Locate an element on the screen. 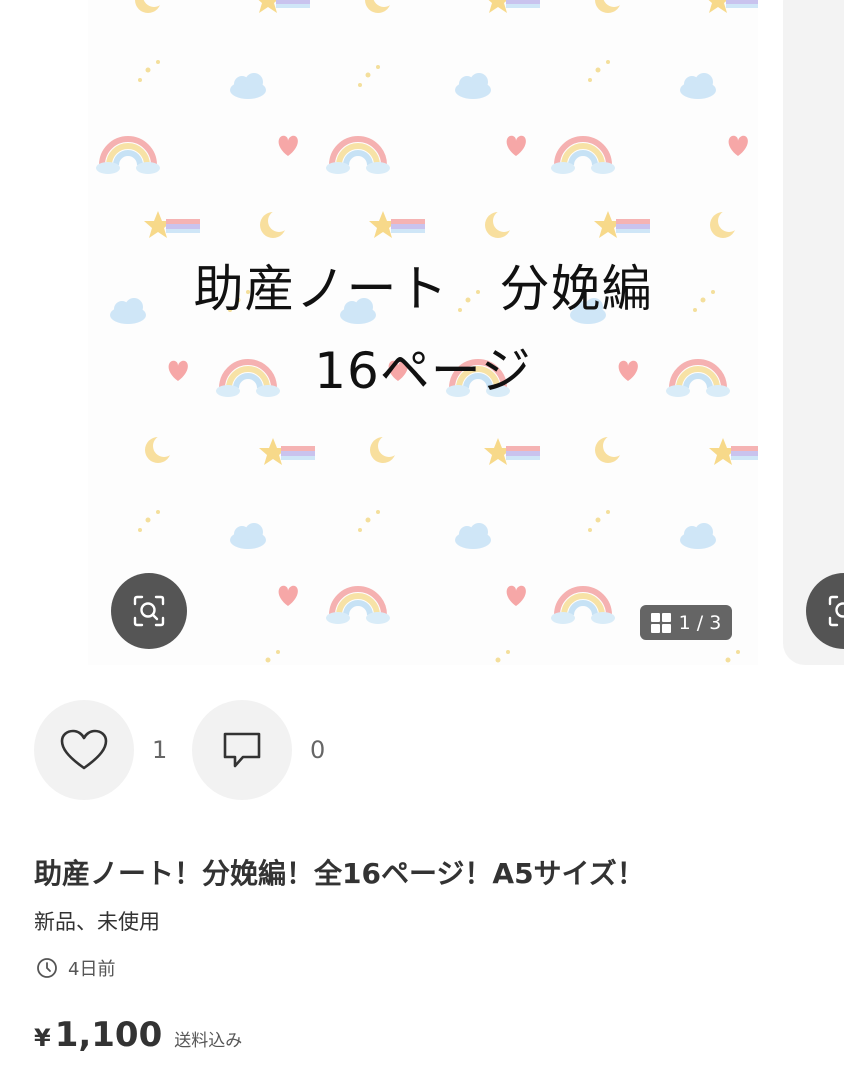 This screenshot has width=844, height=1080. image-search-button is located at coordinates (149, 611).